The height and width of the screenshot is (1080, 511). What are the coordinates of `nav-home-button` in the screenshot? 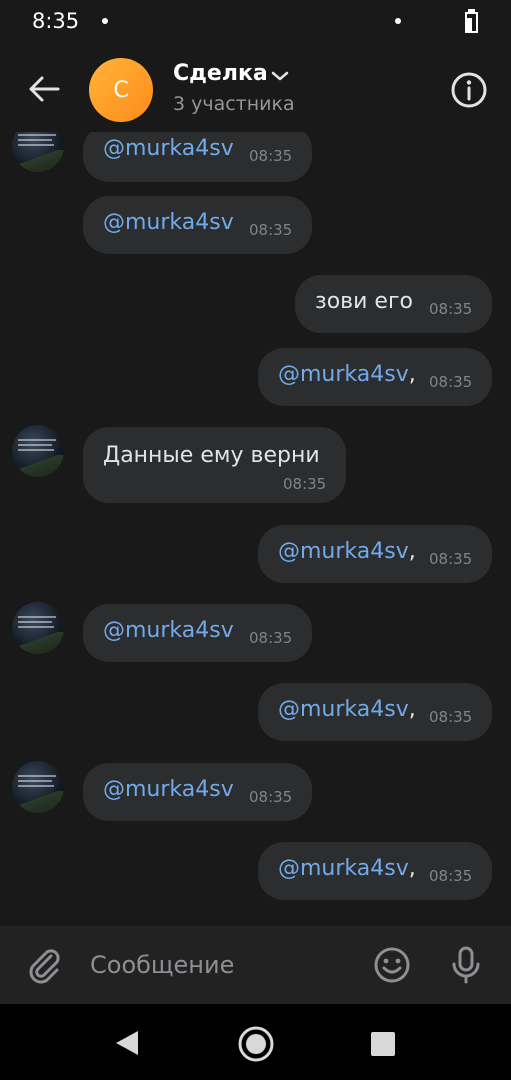 It's located at (256, 1044).